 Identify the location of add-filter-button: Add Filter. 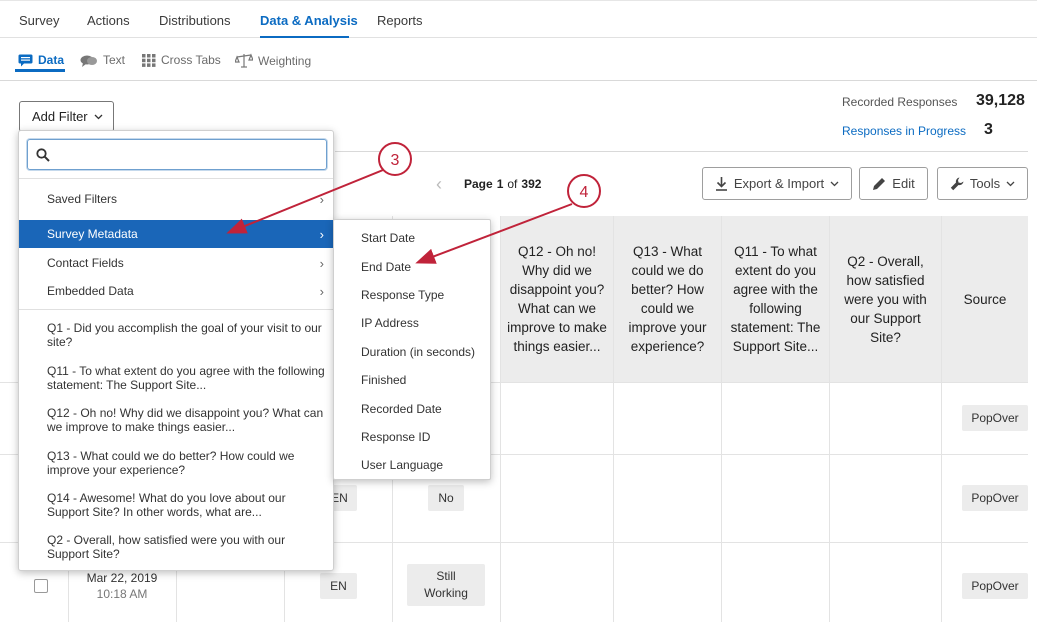
(66, 116).